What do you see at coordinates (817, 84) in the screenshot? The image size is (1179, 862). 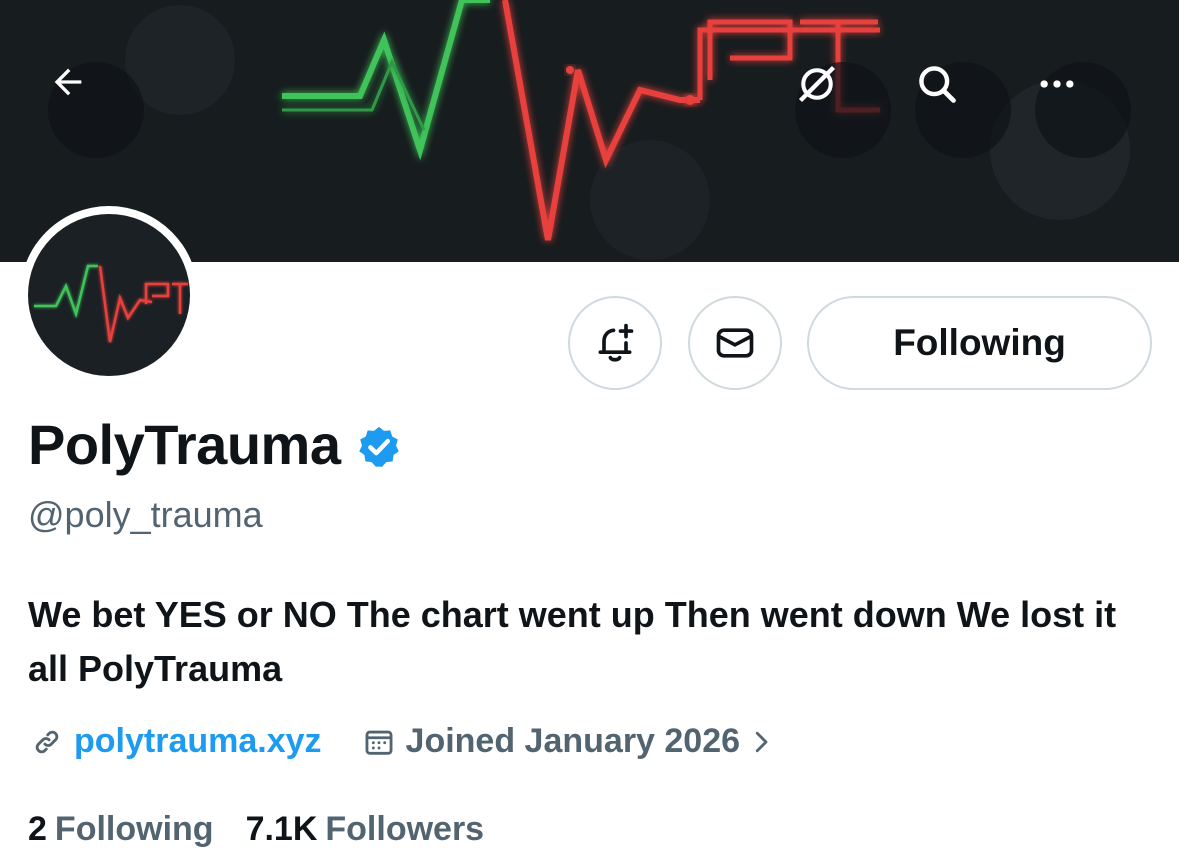 I see `grok-icon` at bounding box center [817, 84].